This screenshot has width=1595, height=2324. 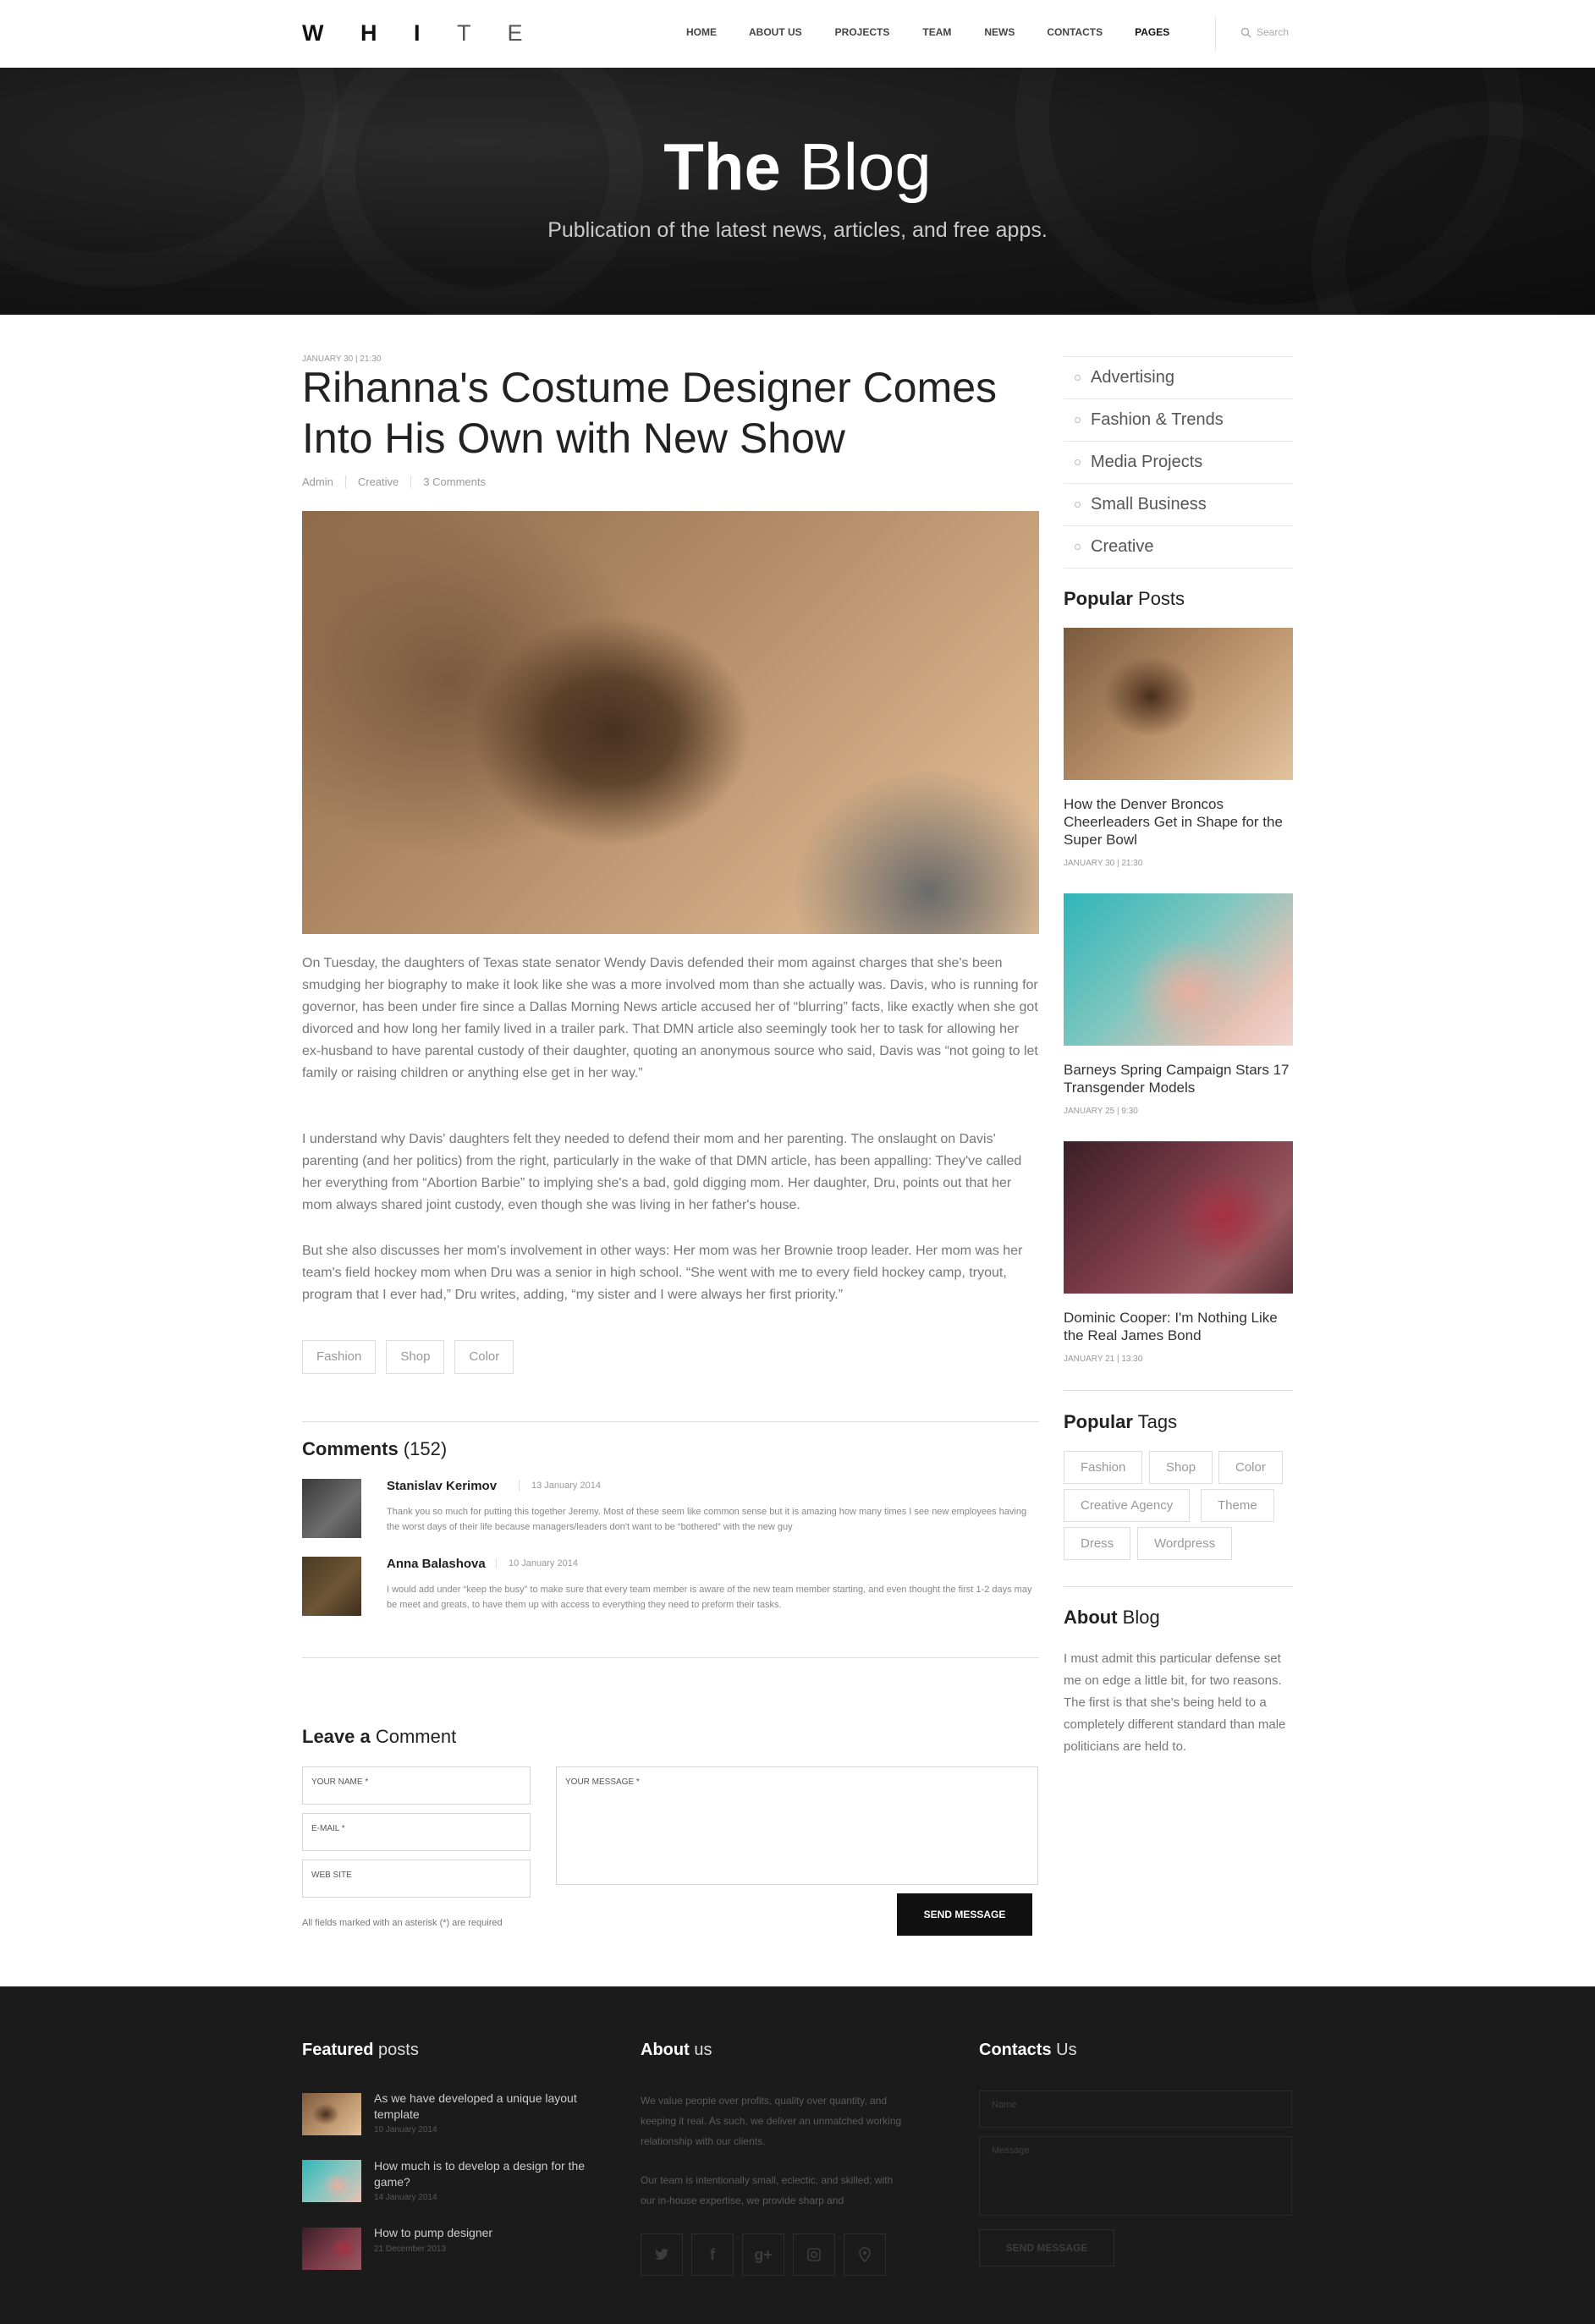 I want to click on instagram-glyph, so click(x=814, y=2254).